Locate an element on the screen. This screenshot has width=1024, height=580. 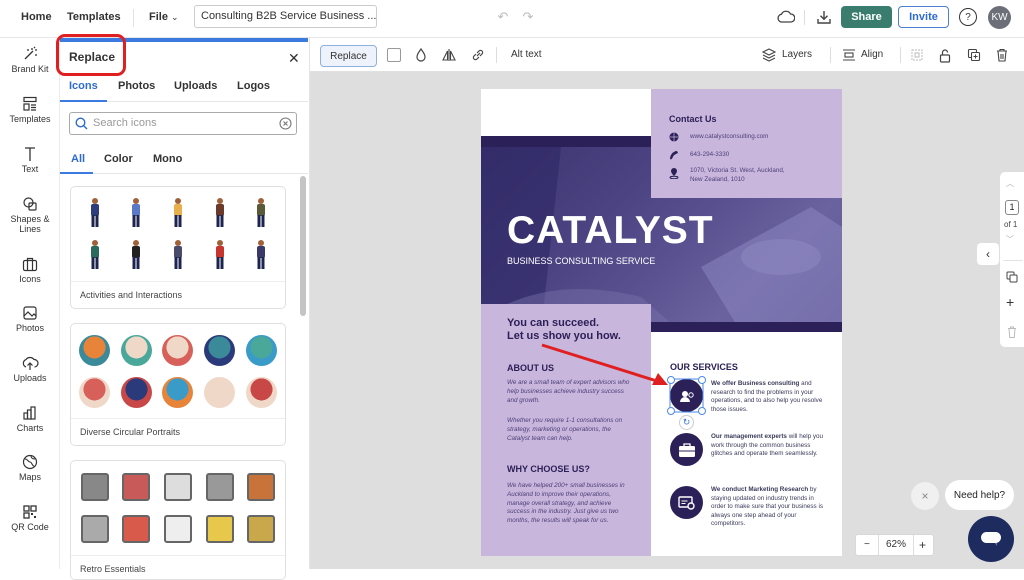
rail-maps: Maps is located at coordinates (30, 468).